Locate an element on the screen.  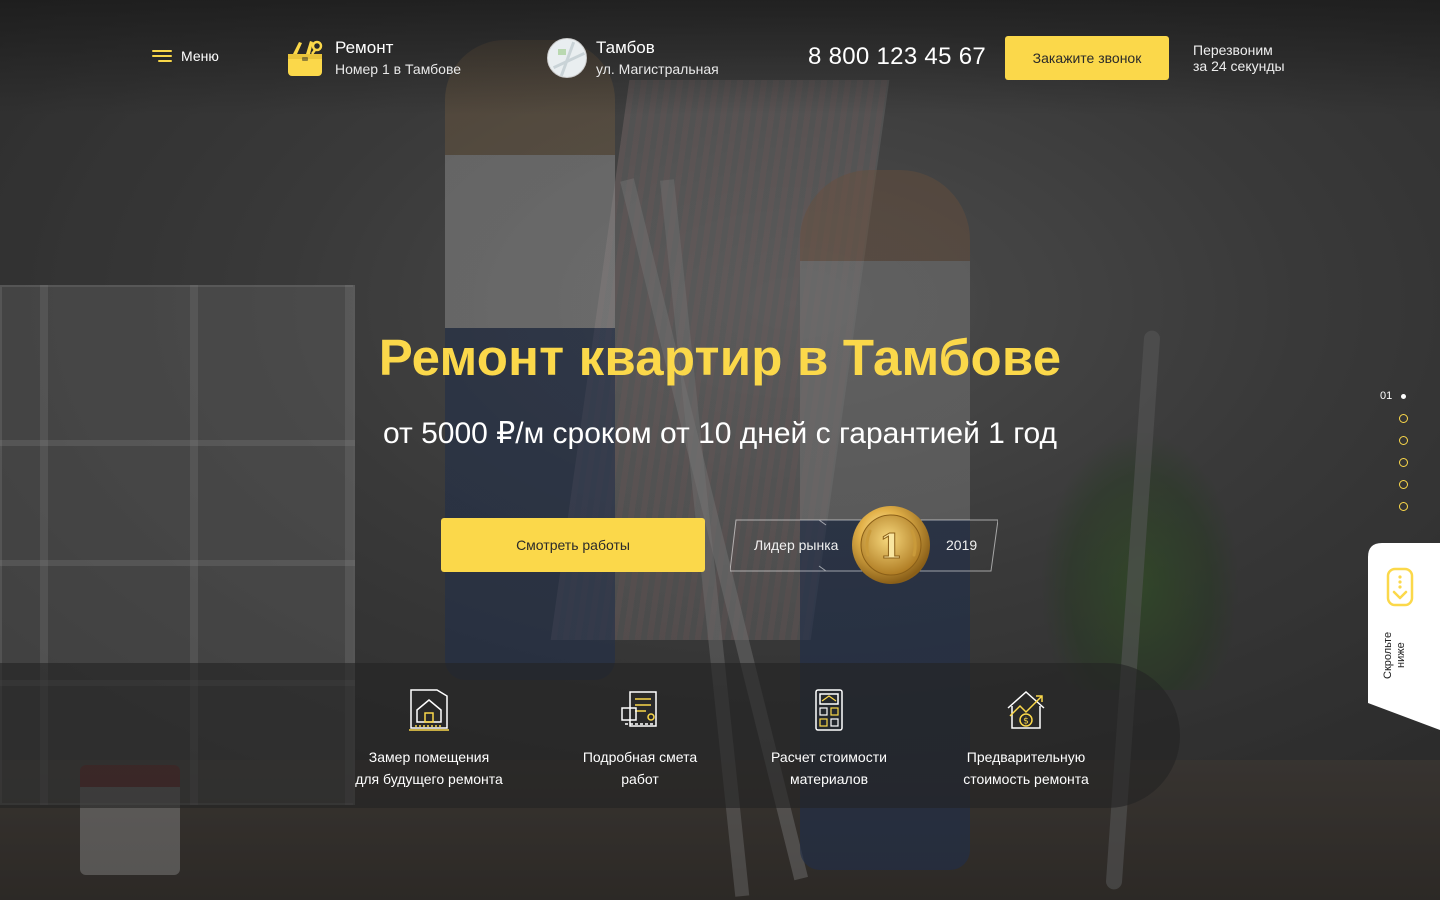
gold-medal-icon: 1 is located at coordinates (891, 545).